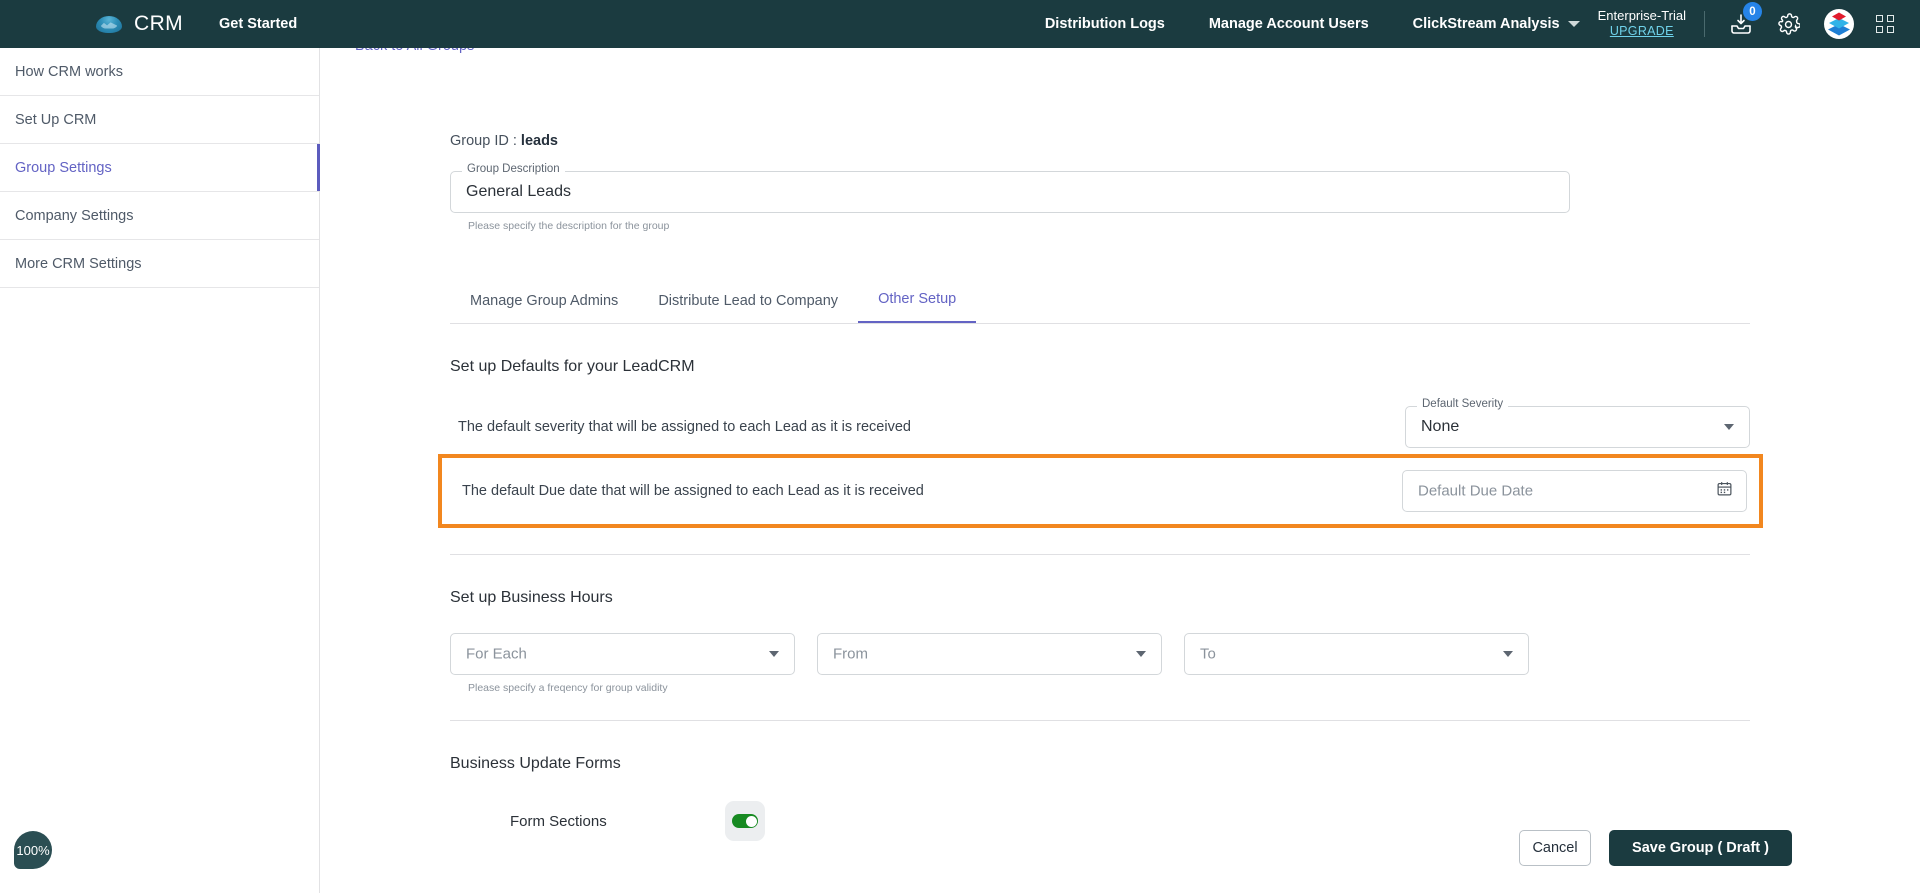  What do you see at coordinates (159, 264) in the screenshot?
I see `sidebar-item-more-crm-settings: More CRM Settings` at bounding box center [159, 264].